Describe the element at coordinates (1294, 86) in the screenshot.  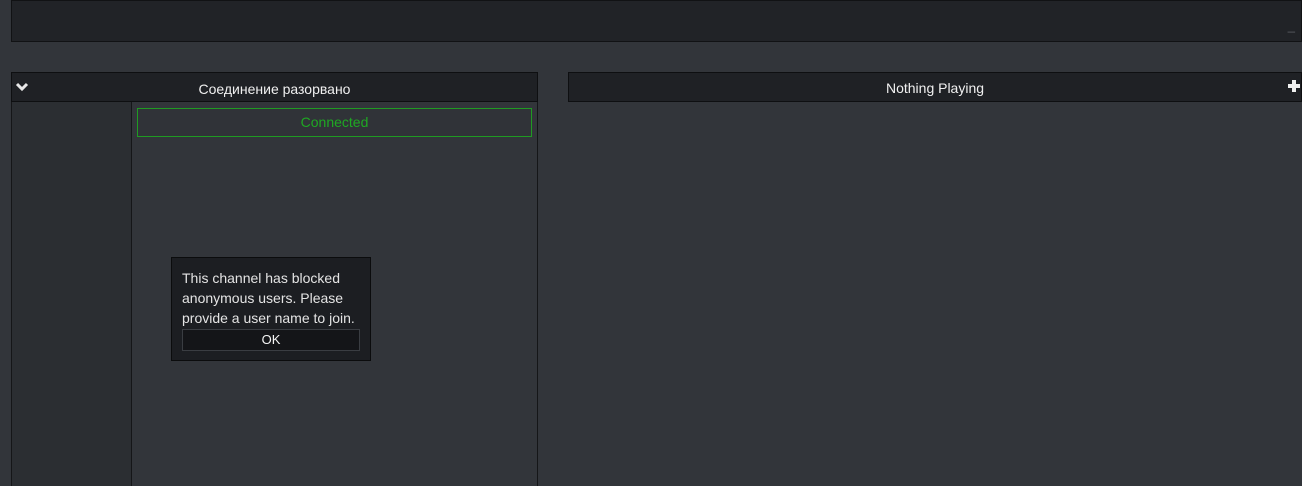
I see `plus-icon` at that location.